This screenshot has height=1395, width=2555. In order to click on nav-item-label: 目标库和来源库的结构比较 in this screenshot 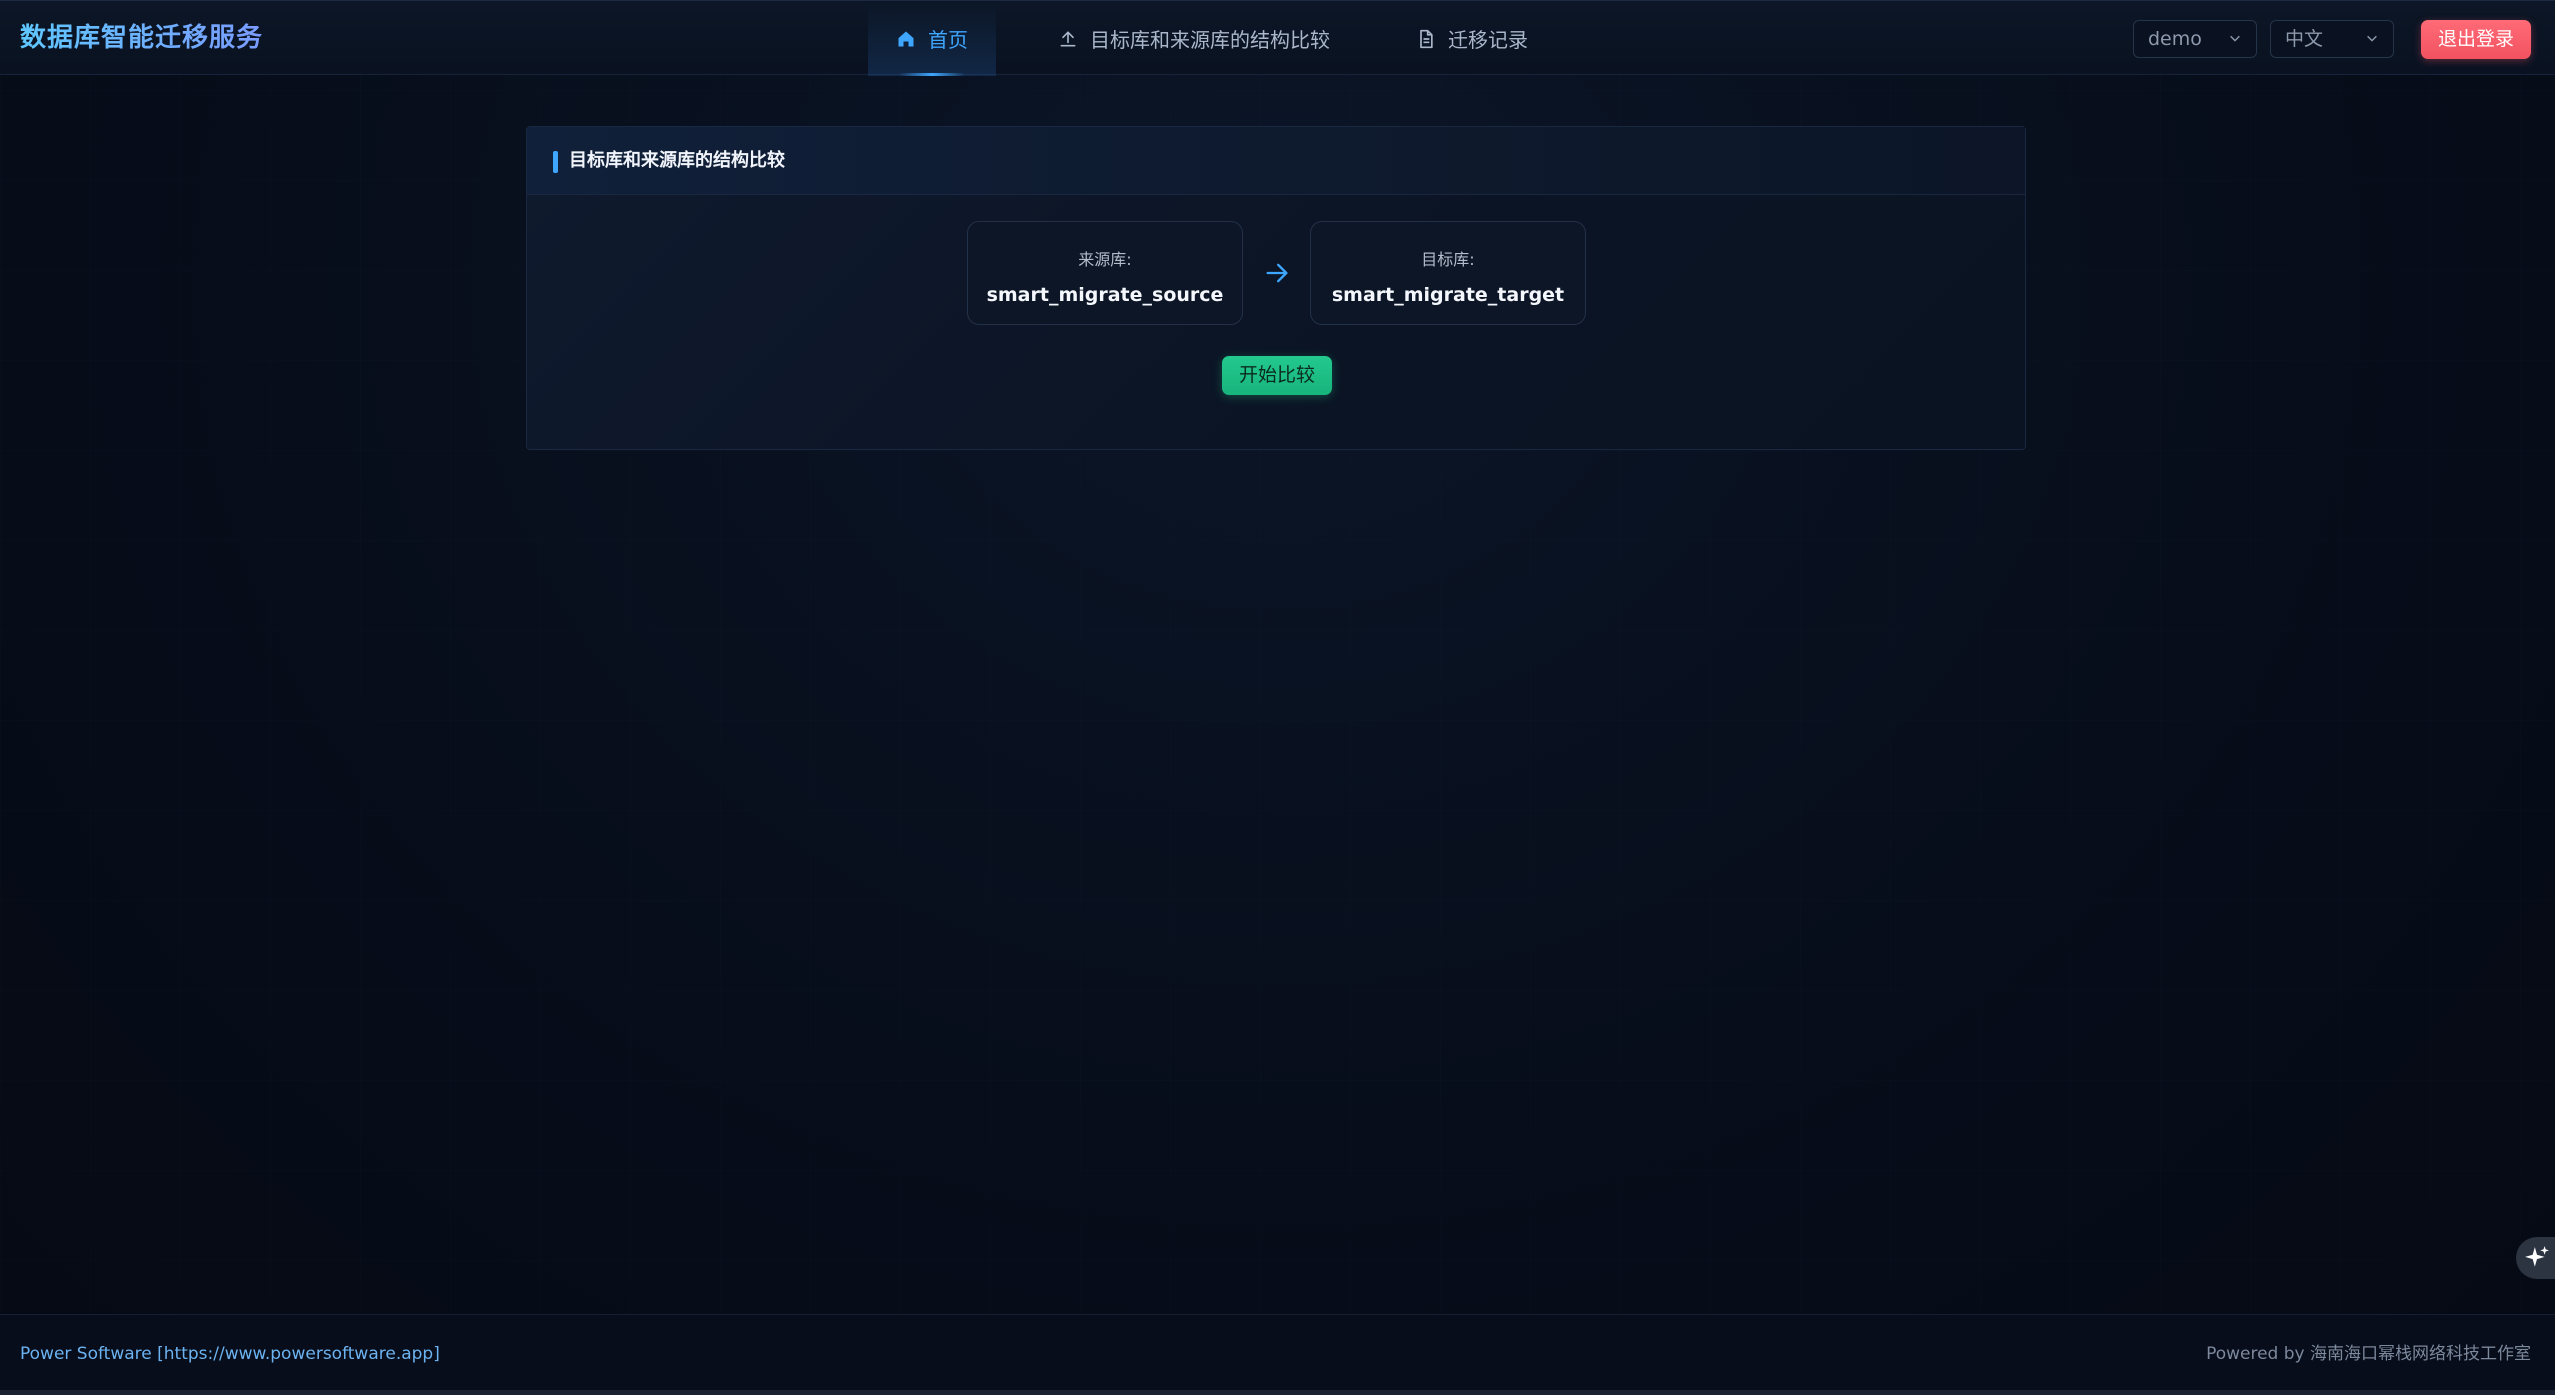, I will do `click(1210, 40)`.